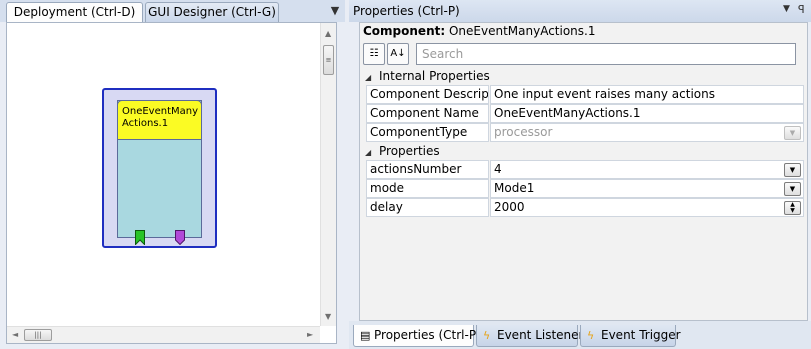 The height and width of the screenshot is (349, 811). Describe the element at coordinates (74, 12) in the screenshot. I see `tab-deployment: Deployment (Ctrl-D)` at that location.